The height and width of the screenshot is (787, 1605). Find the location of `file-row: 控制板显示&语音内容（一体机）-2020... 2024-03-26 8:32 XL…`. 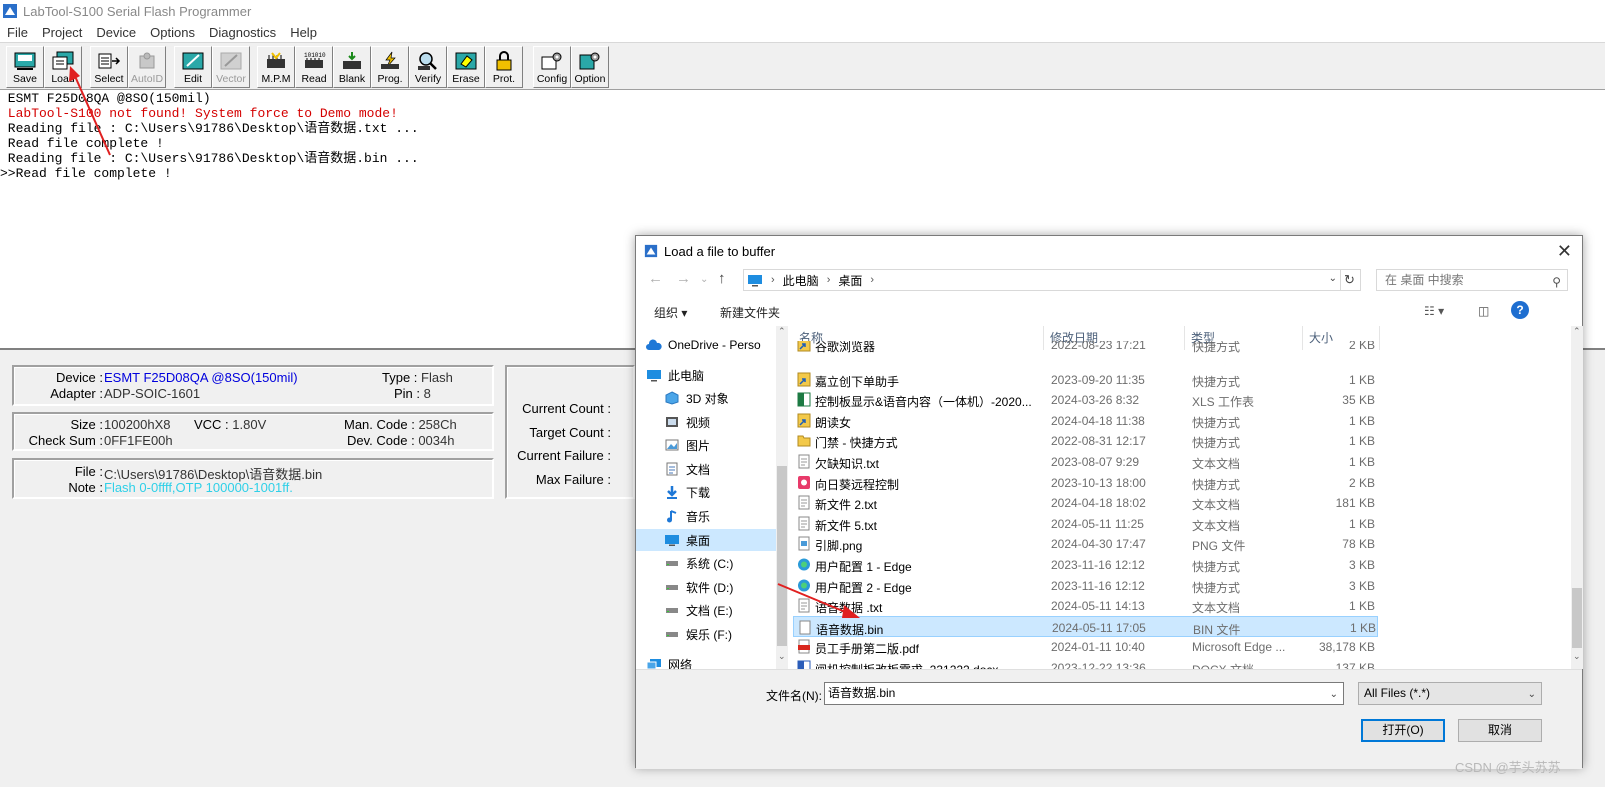

file-row: 控制板显示&语音内容（一体机）-2020... 2024-03-26 8:32 XL… is located at coordinates (1085, 399).